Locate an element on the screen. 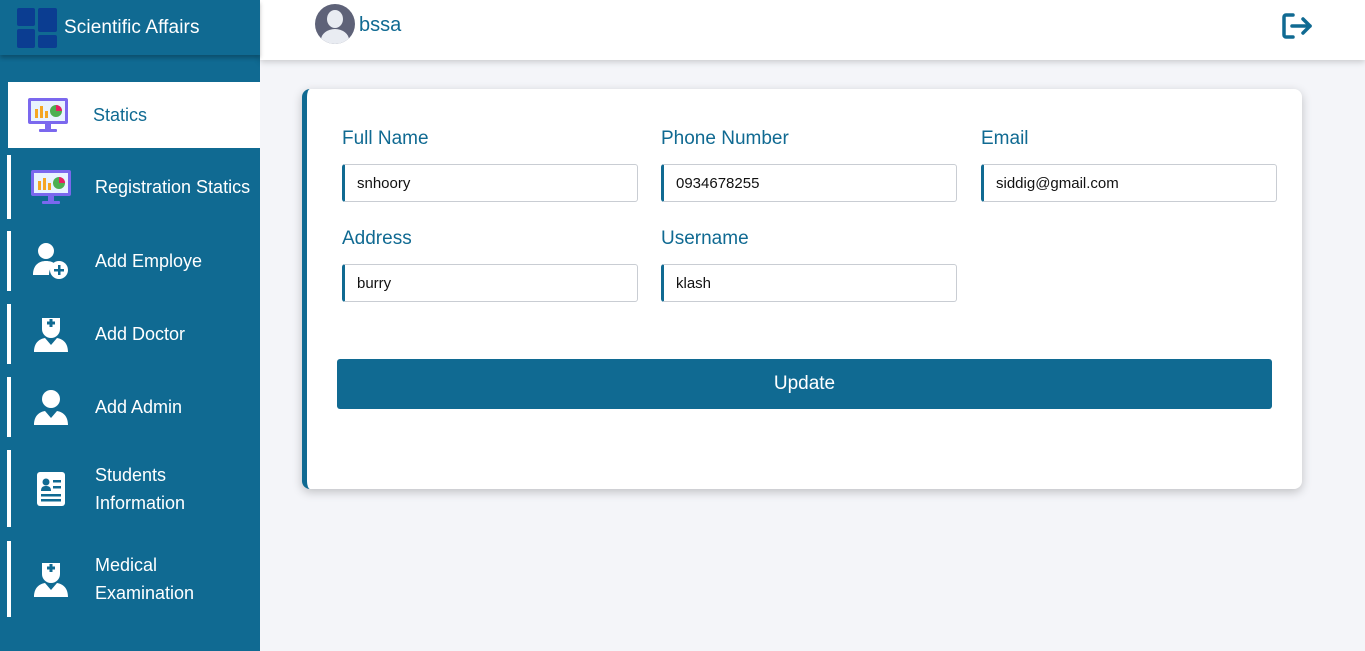 The width and height of the screenshot is (1365, 651). sidebar-item-label: Registration Statics is located at coordinates (173, 187).